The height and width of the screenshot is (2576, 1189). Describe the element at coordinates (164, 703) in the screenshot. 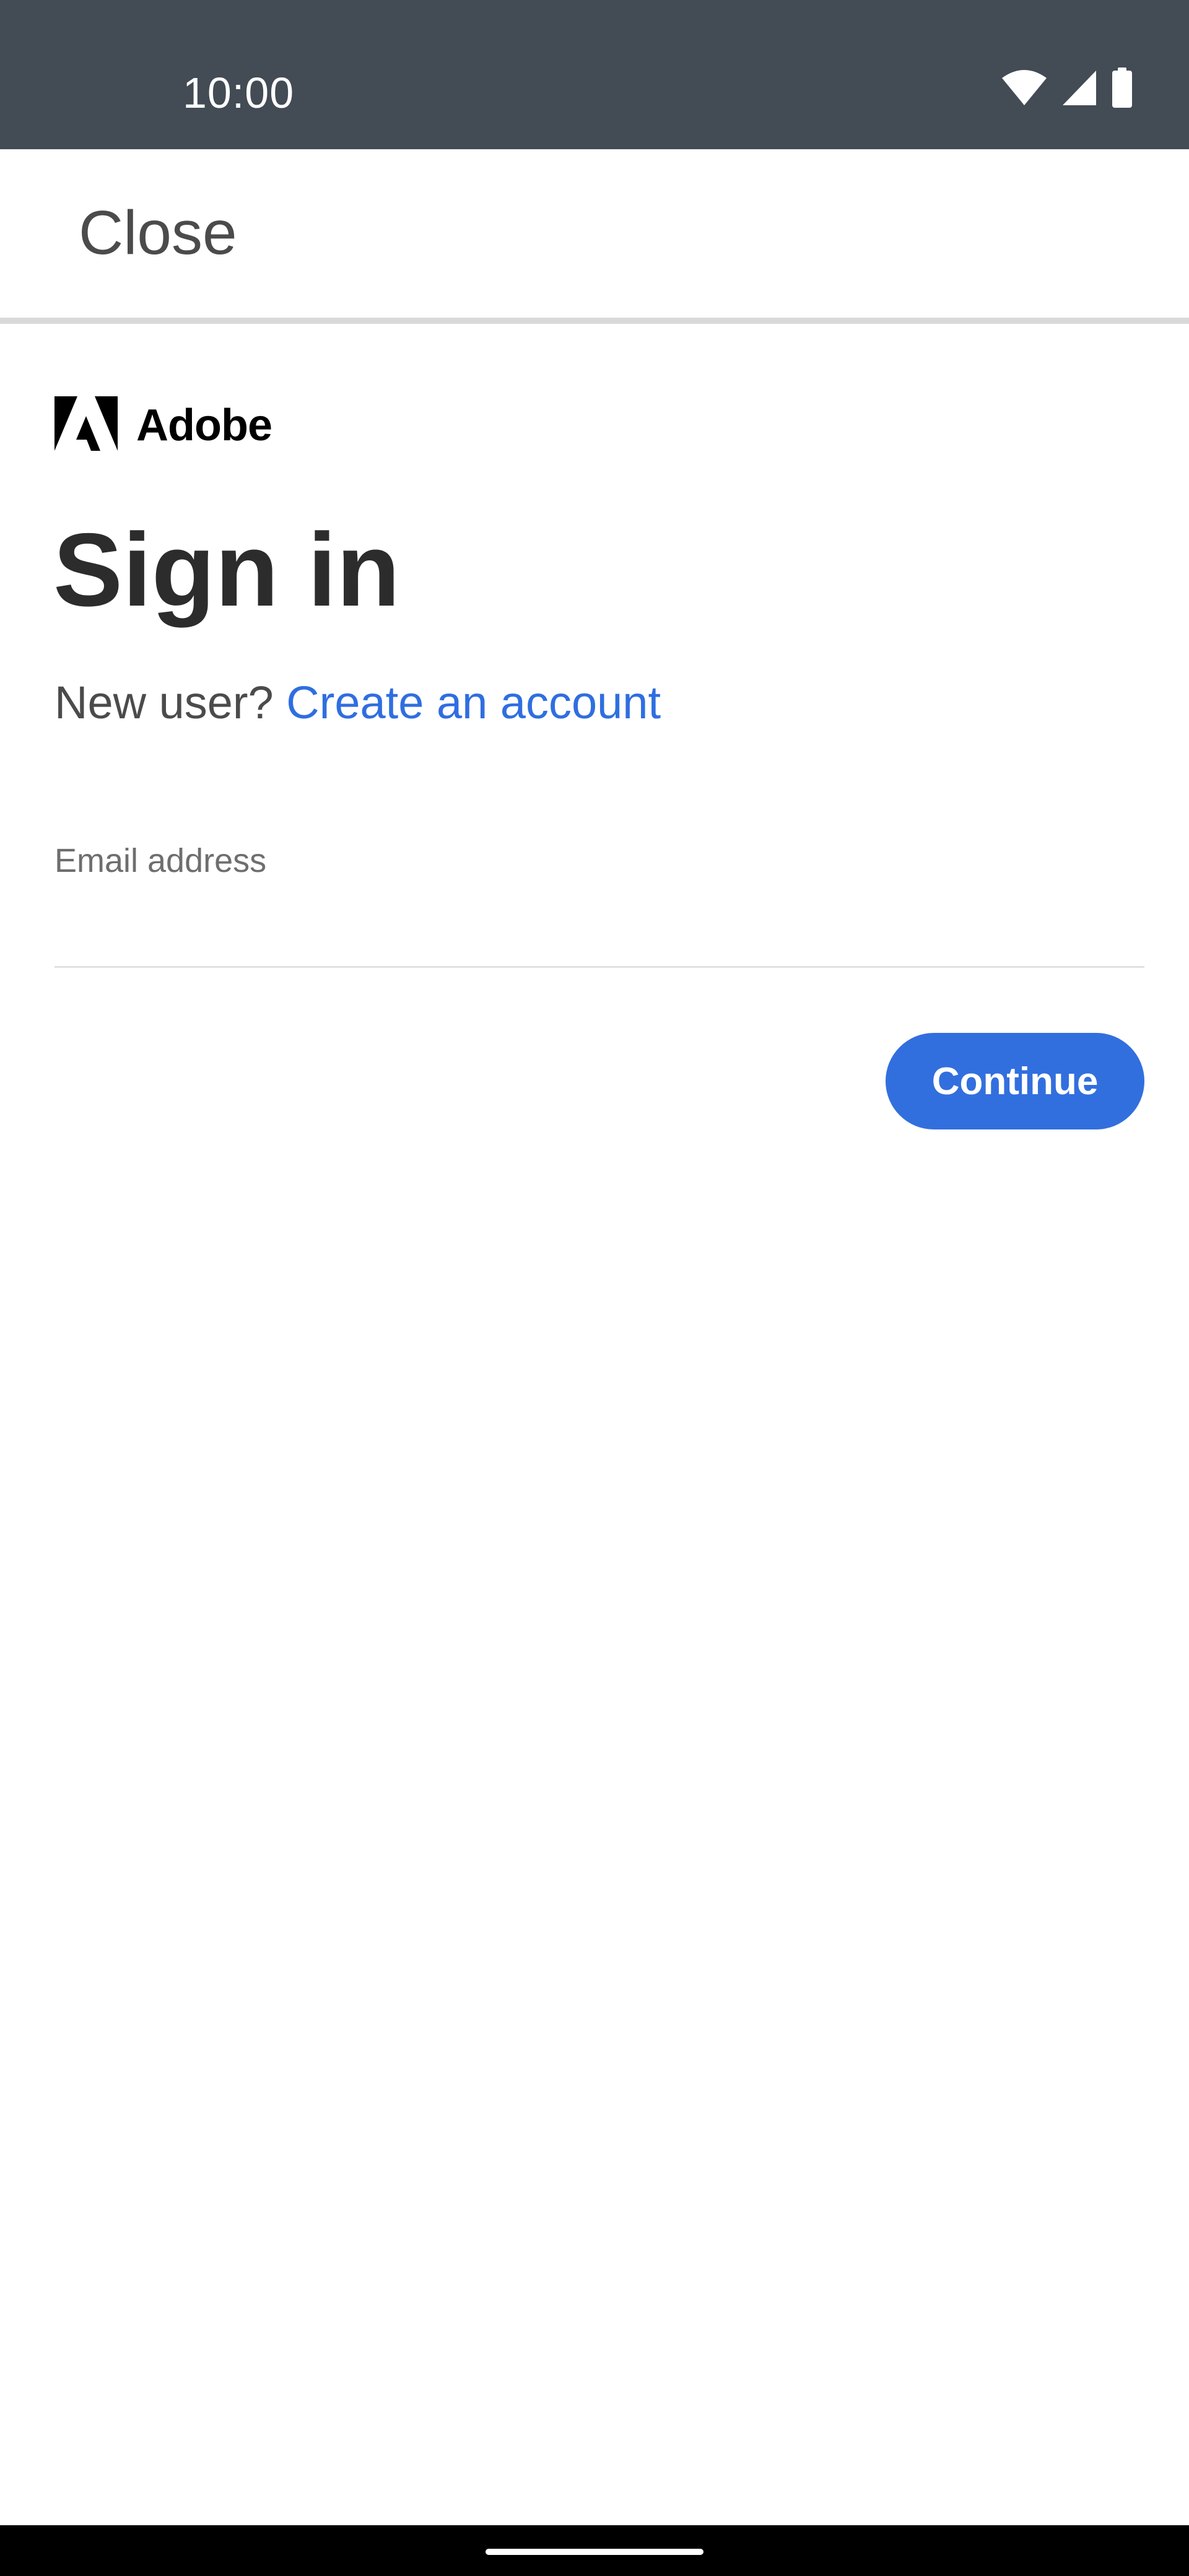

I see `new-user-prompt: New user?` at that location.